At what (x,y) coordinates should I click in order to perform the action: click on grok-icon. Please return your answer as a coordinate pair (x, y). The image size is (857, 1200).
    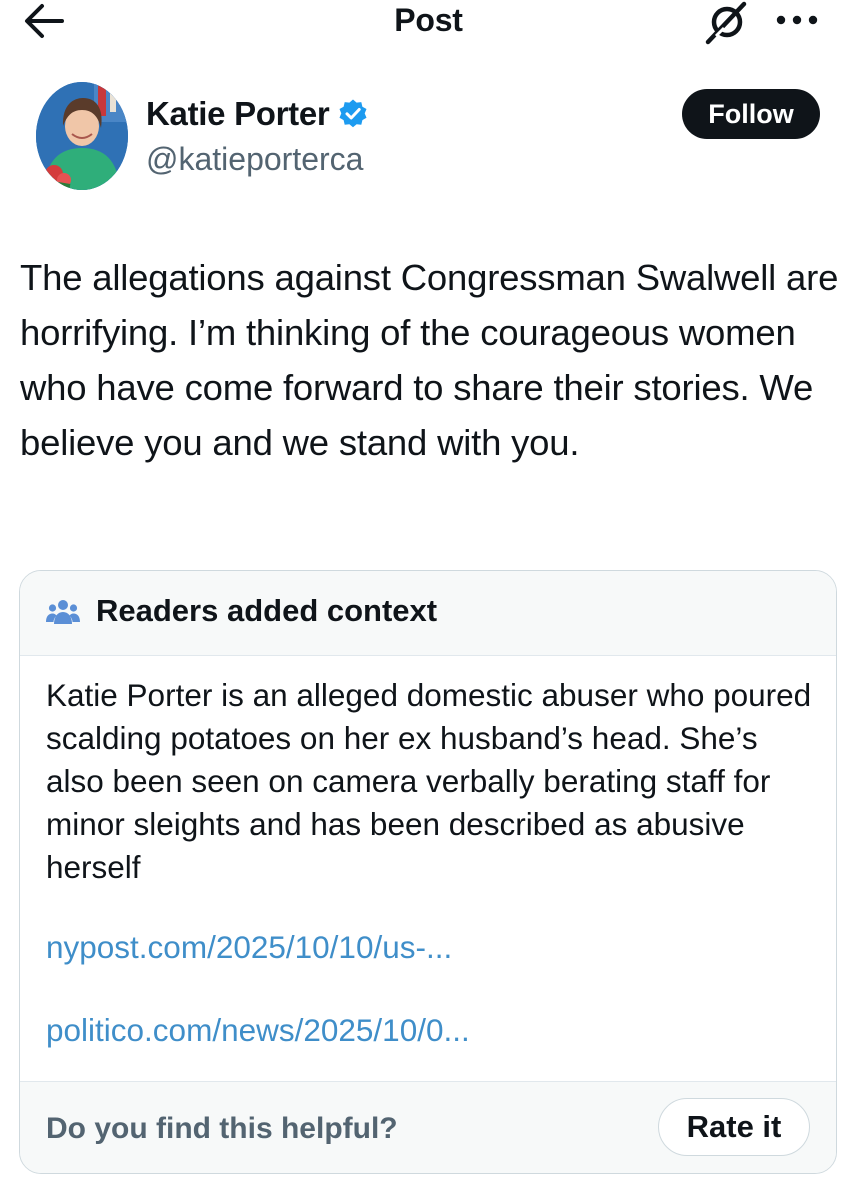
    Looking at the image, I should click on (726, 23).